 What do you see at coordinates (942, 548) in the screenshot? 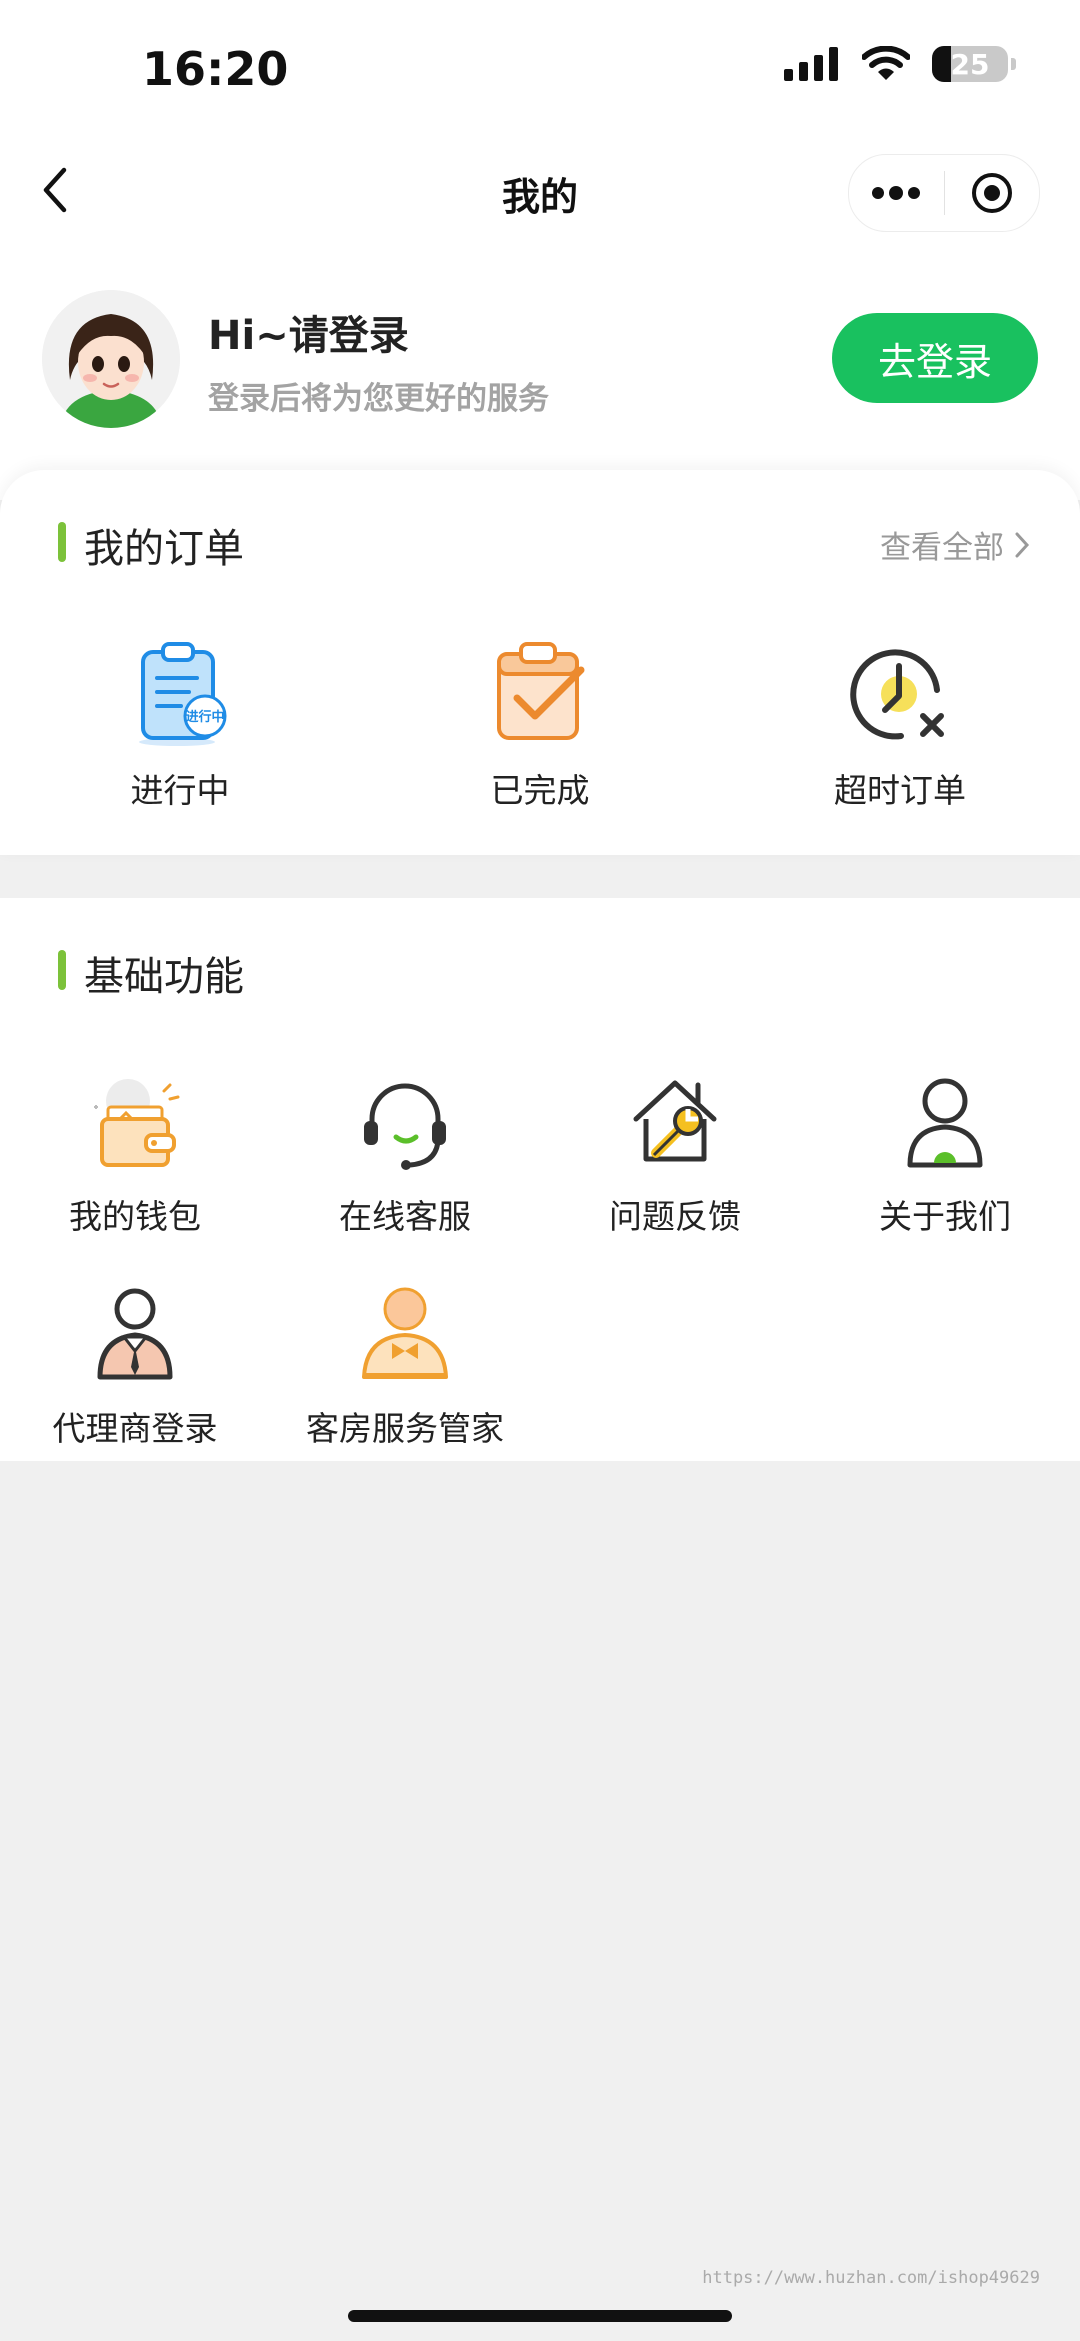
I see `view-all-label: 查看全部` at bounding box center [942, 548].